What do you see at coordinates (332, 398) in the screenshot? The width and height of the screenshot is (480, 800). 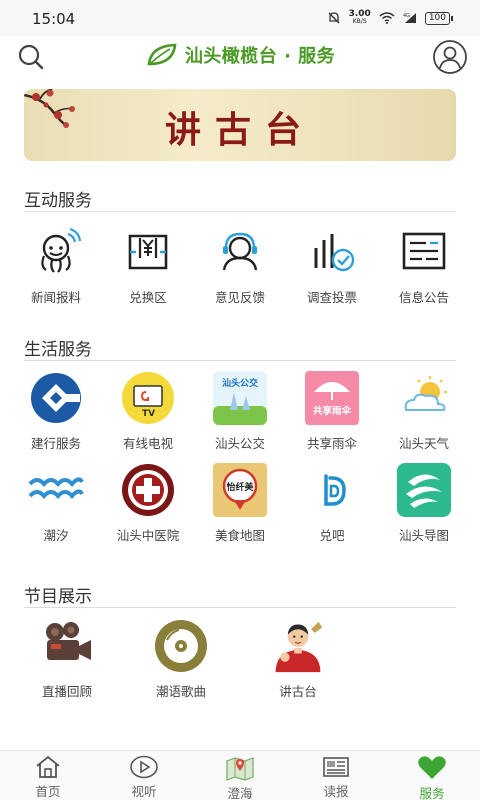 I see `umbrella-icon: 共享雨伞` at bounding box center [332, 398].